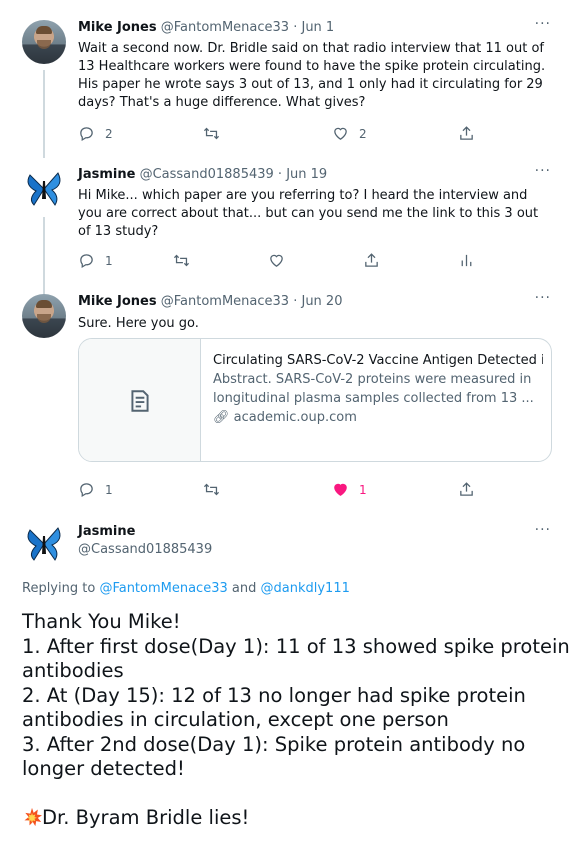  I want to click on link-icon: 🔗︎, so click(221, 417).